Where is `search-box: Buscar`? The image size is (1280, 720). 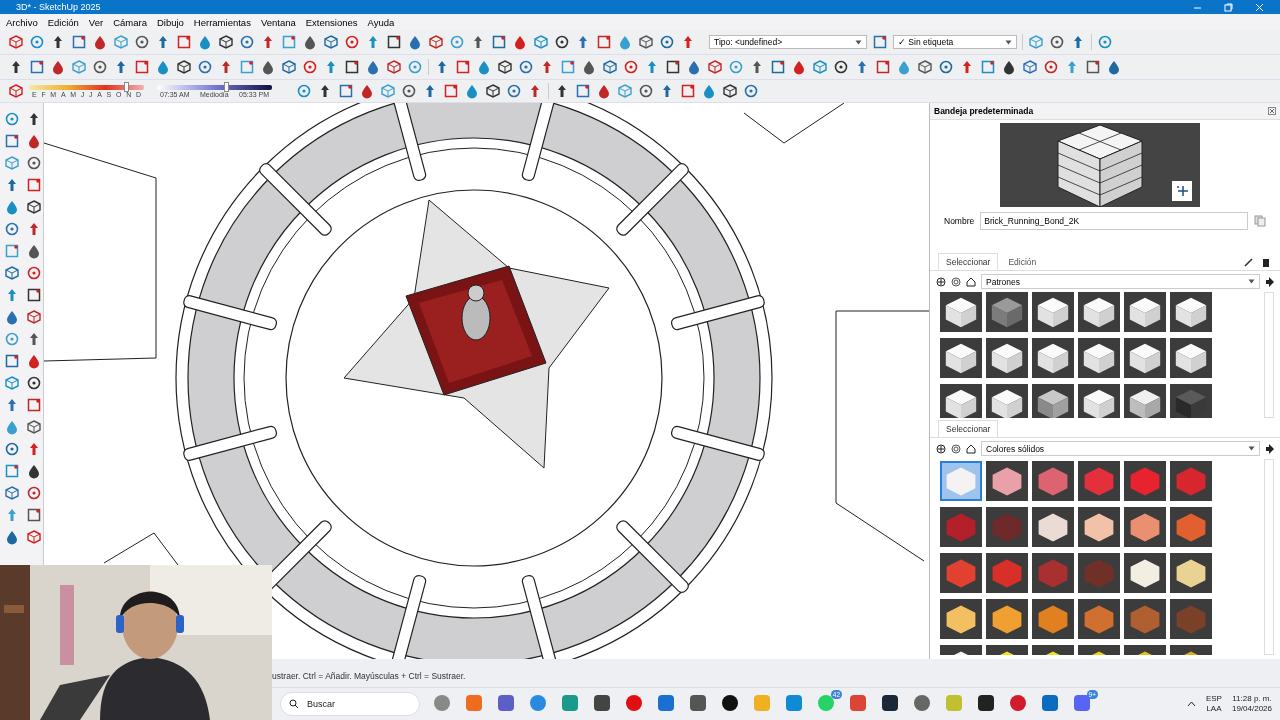 search-box: Buscar is located at coordinates (350, 704).